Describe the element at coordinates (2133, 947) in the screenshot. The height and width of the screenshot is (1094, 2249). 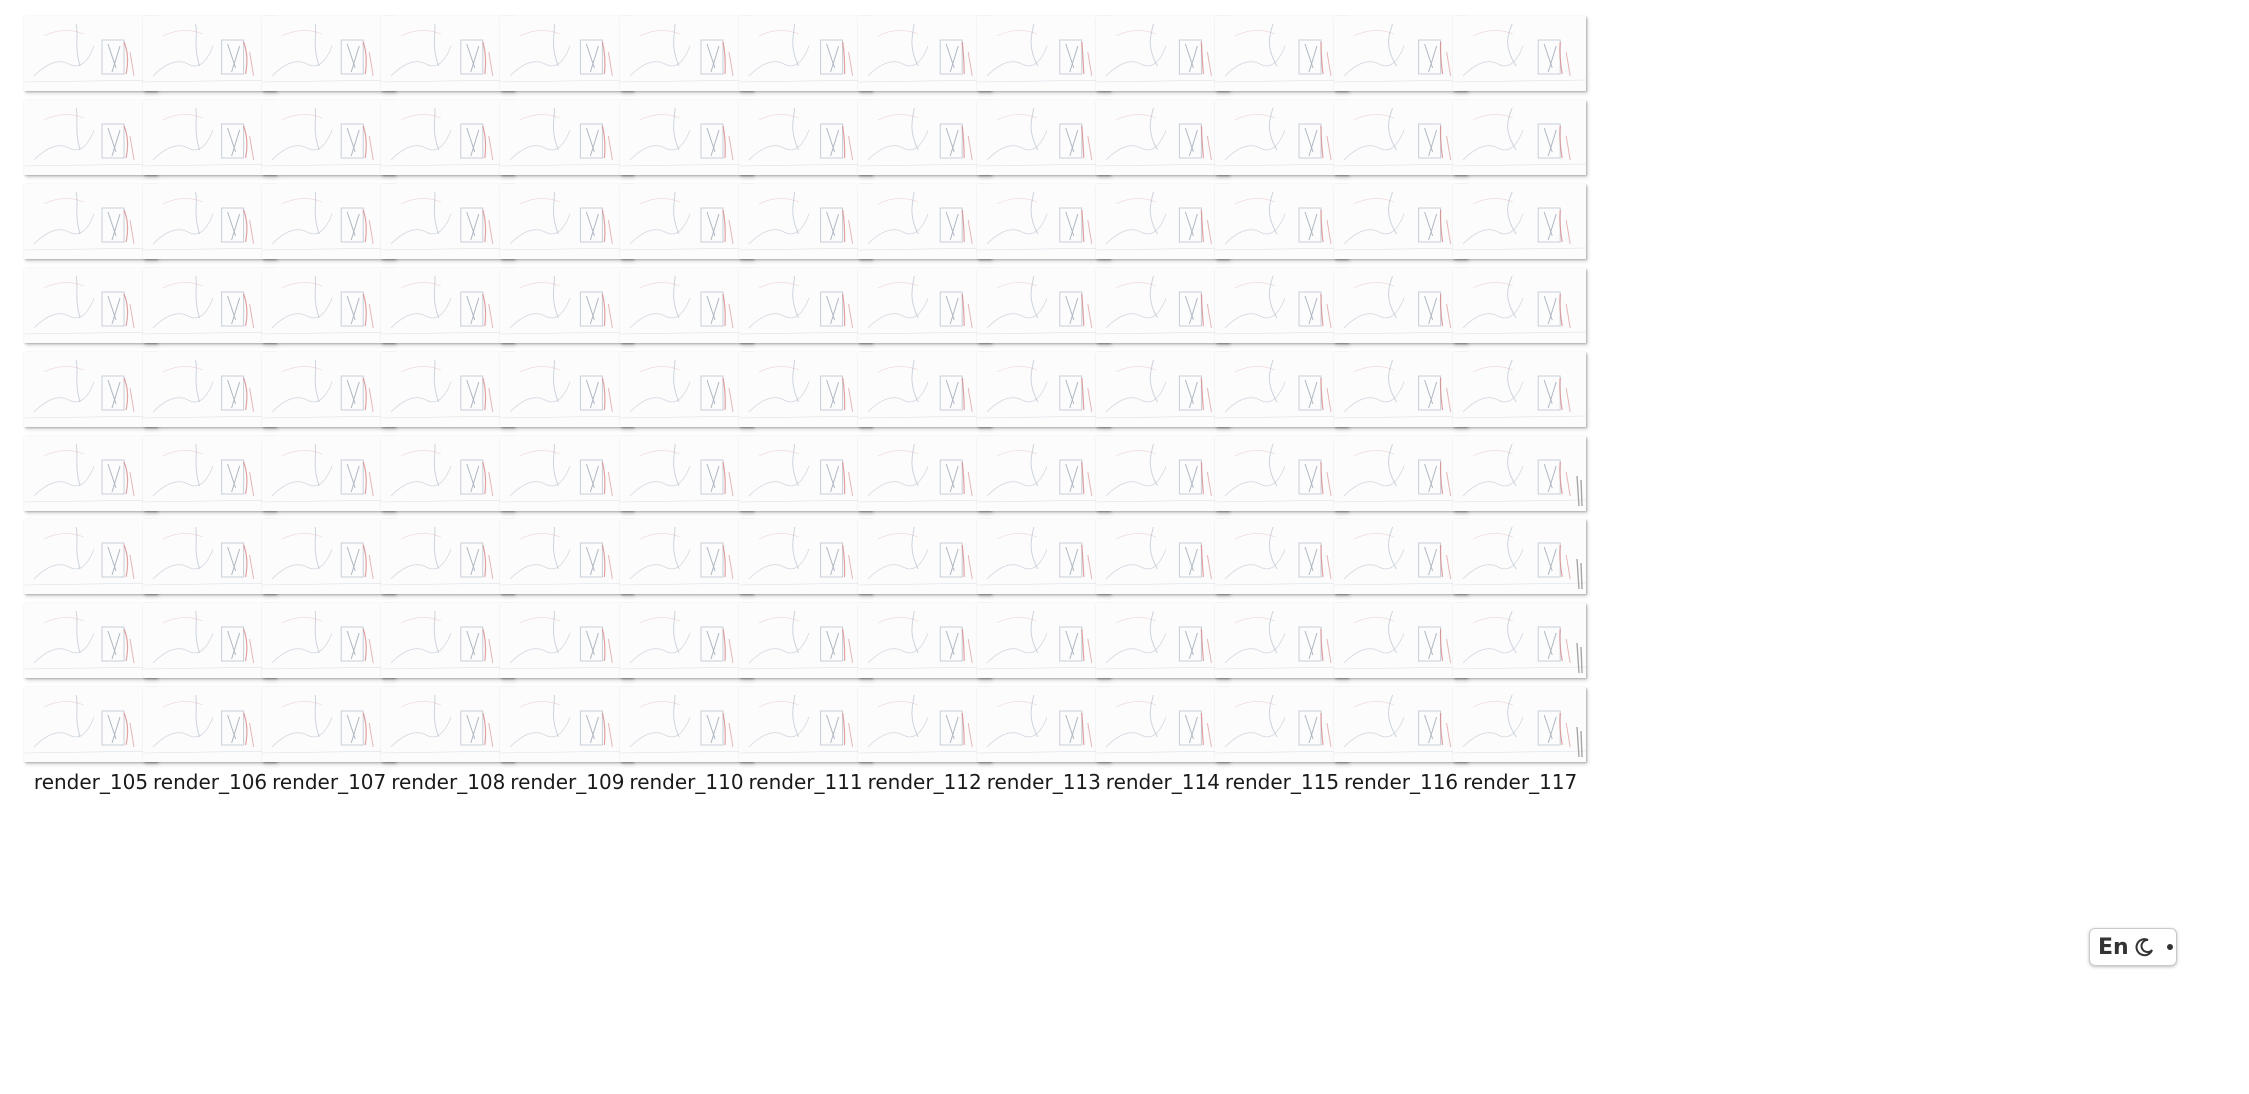
I see `ime-indicator: En` at that location.